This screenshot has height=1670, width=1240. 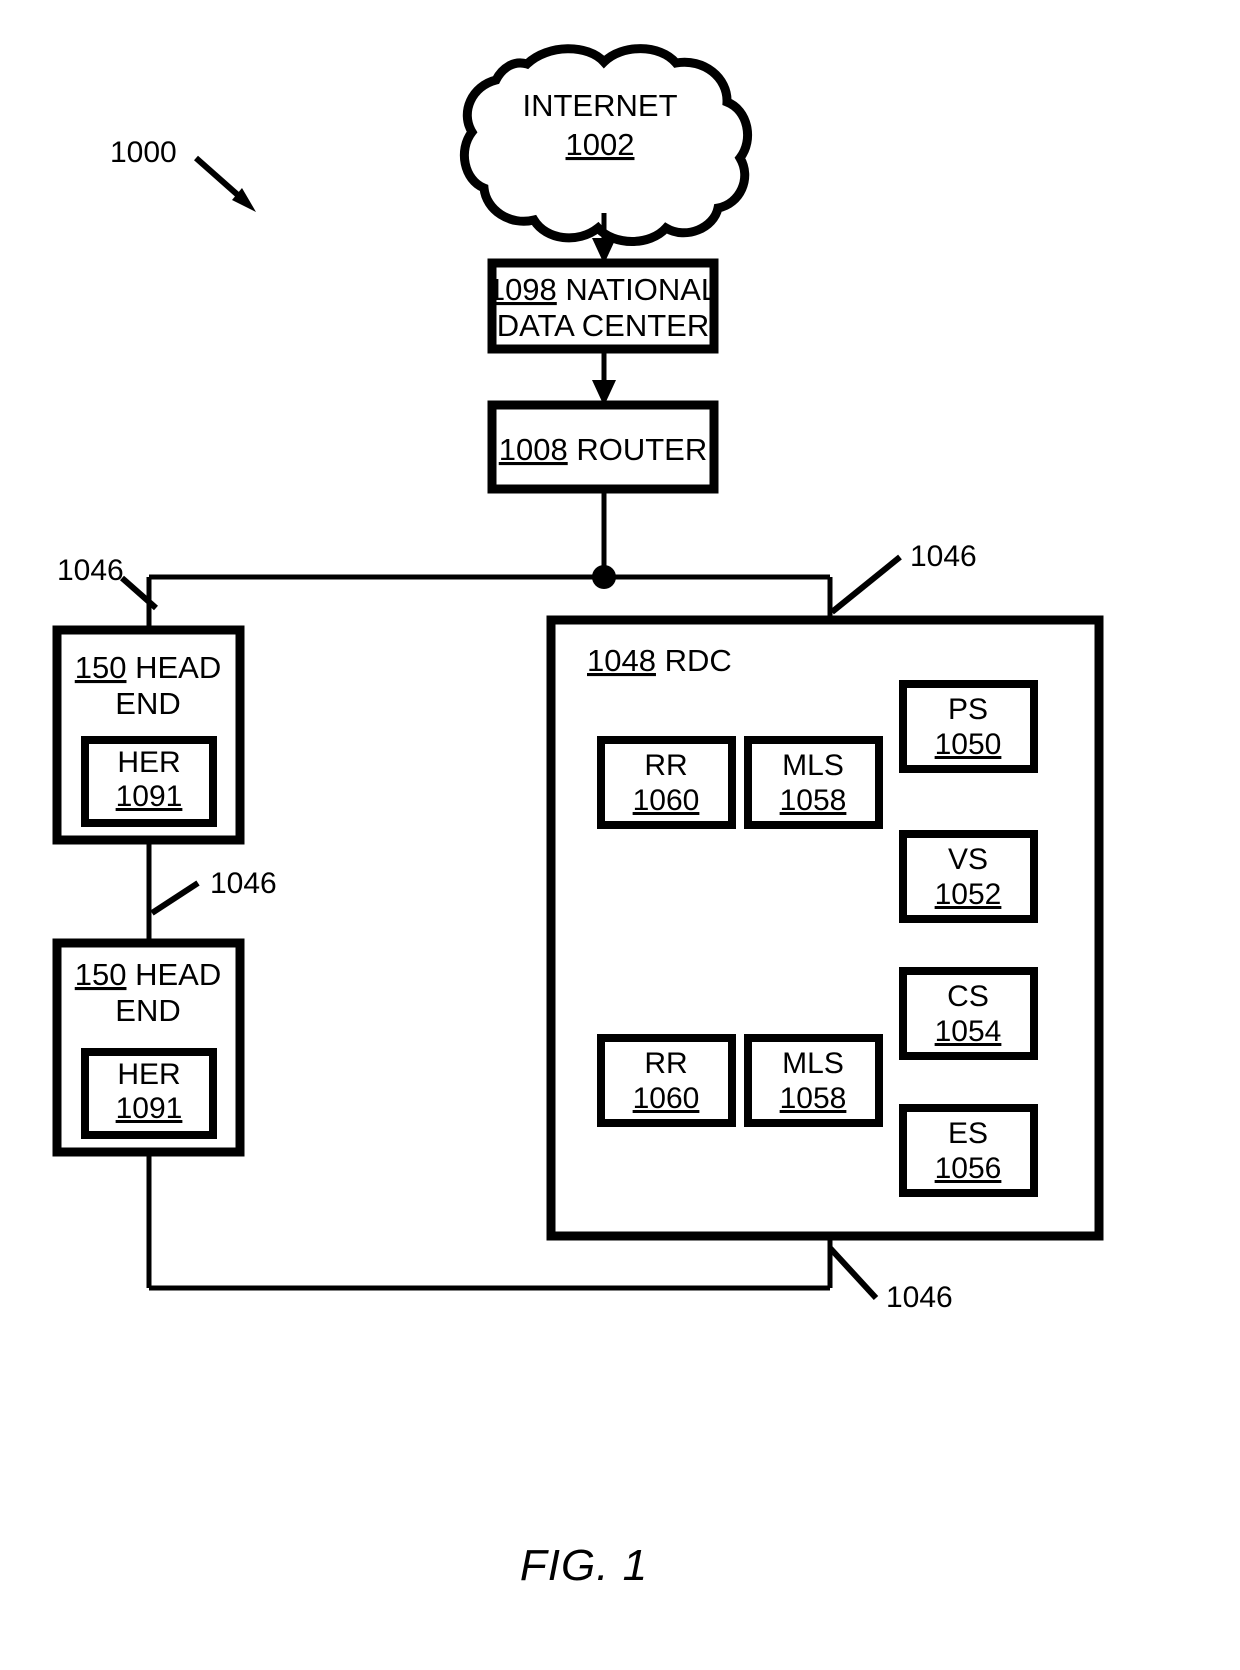 What do you see at coordinates (943, 556) in the screenshot?
I see `link-label-top-right-text: 1046` at bounding box center [943, 556].